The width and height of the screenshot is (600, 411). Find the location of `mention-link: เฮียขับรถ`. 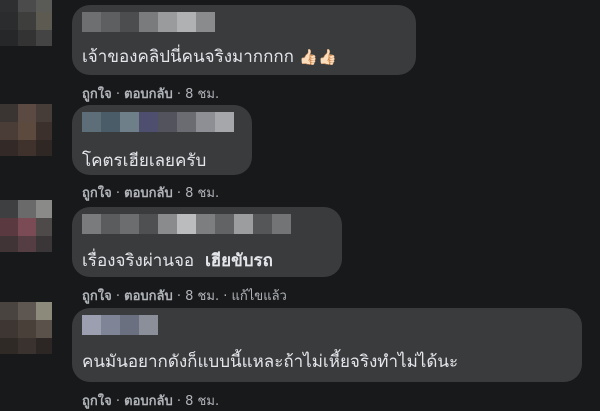

mention-link: เฮียขับรถ is located at coordinates (239, 261).